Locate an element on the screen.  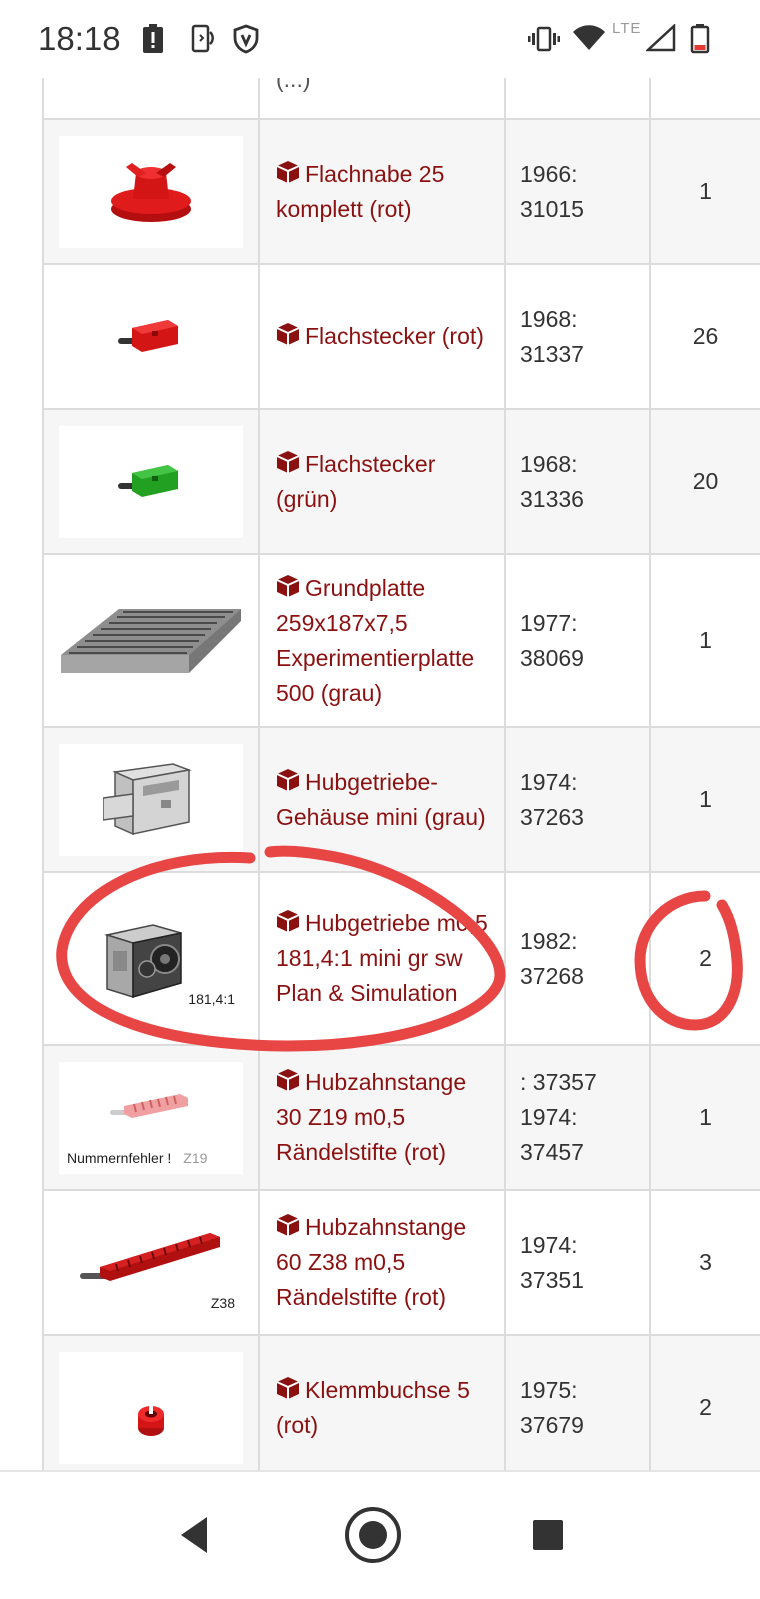
article-number is located at coordinates (577, 99).